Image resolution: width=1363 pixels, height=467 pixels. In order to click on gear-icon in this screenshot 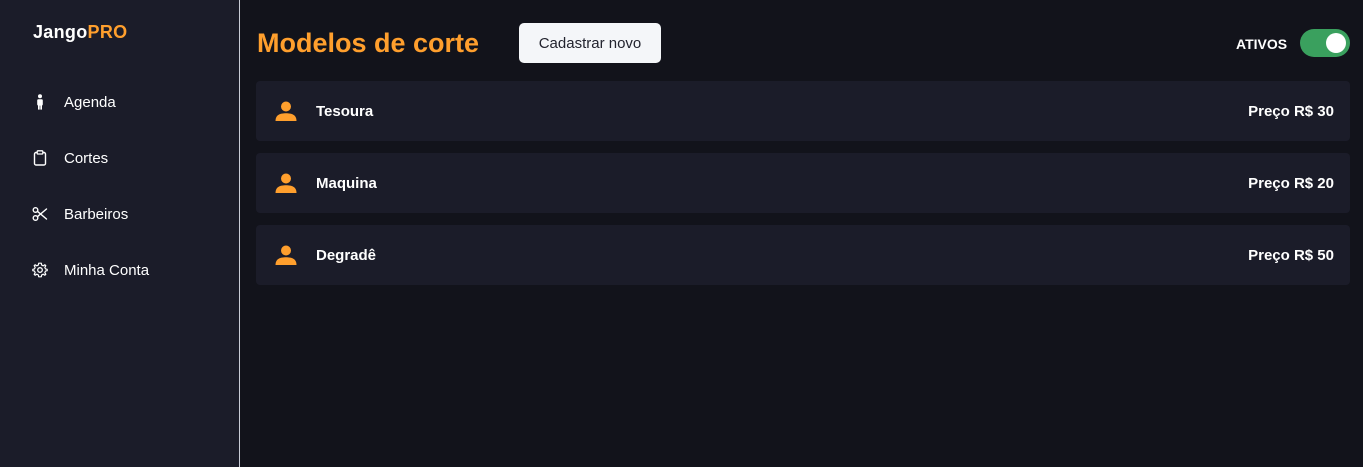, I will do `click(40, 270)`.